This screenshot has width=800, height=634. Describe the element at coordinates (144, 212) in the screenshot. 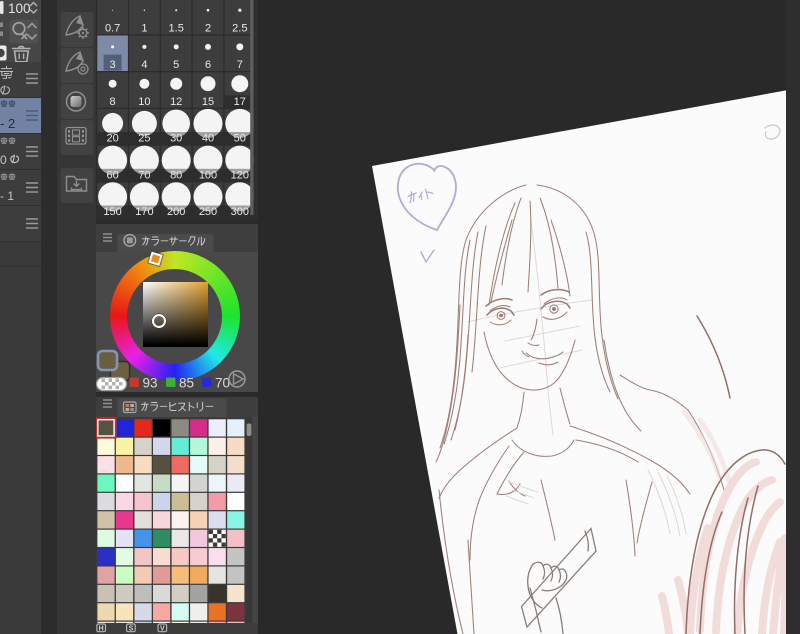

I see `svg-text: 170` at that location.